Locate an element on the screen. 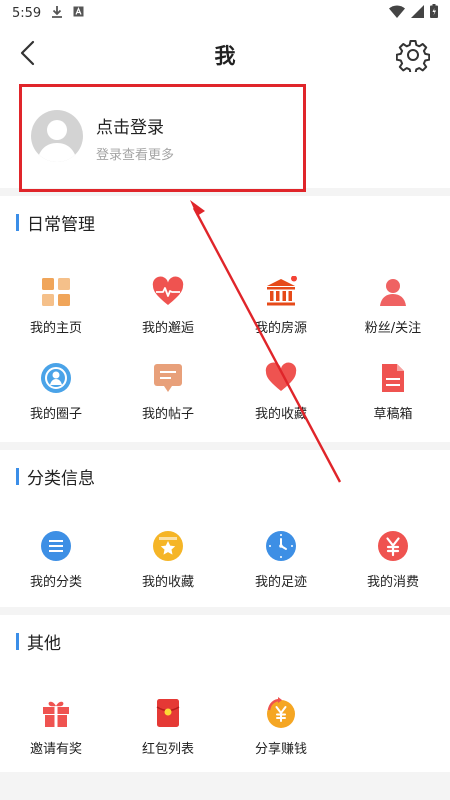 The width and height of the screenshot is (450, 800). section-title: 日常管理 is located at coordinates (55, 223).